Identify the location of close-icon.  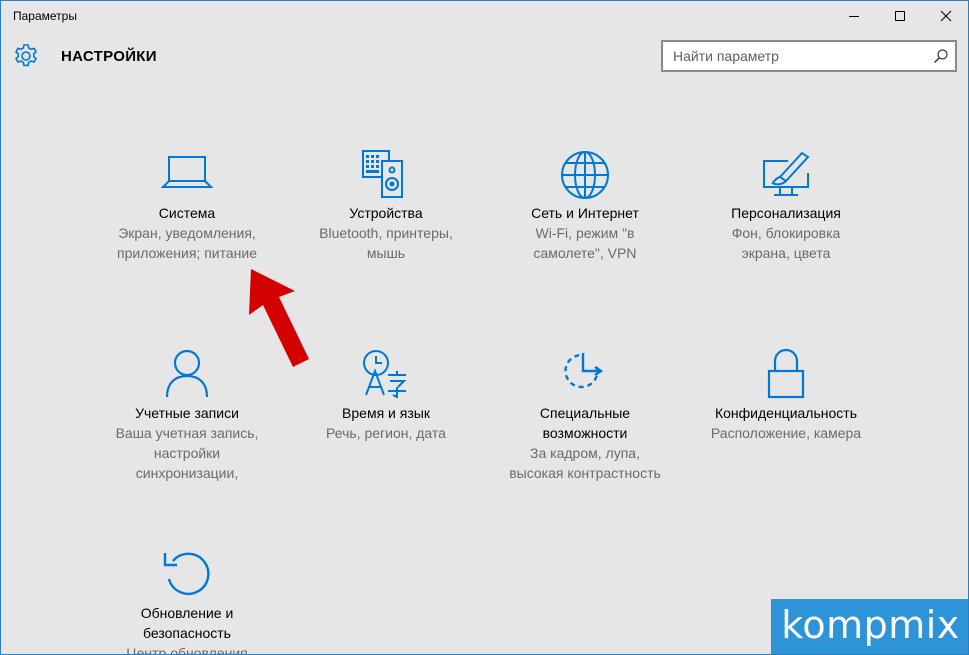
(946, 16).